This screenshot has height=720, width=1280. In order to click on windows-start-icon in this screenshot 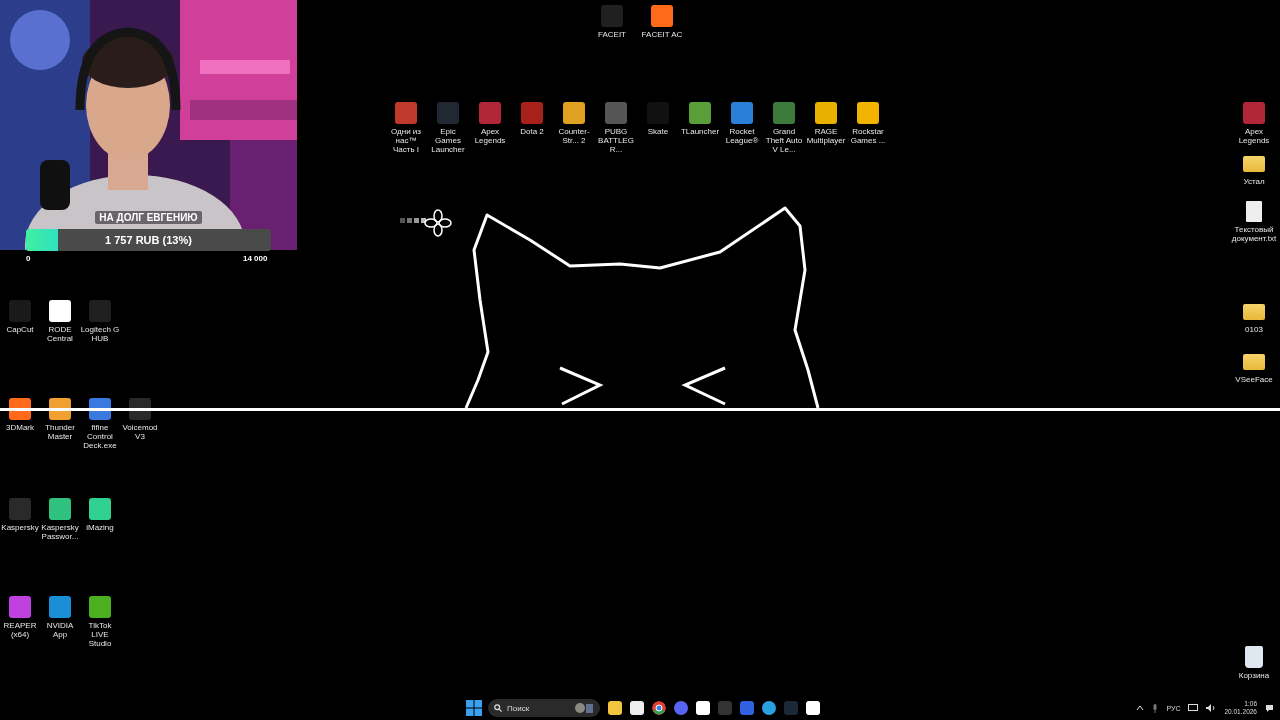, I will do `click(474, 708)`.